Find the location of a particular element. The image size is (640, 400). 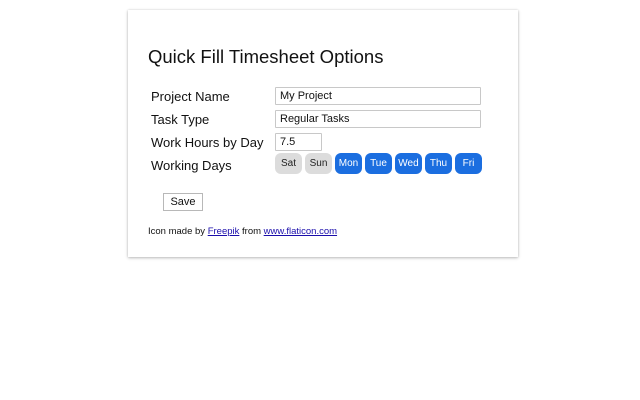

task-type-row: Task Type is located at coordinates (321, 120).